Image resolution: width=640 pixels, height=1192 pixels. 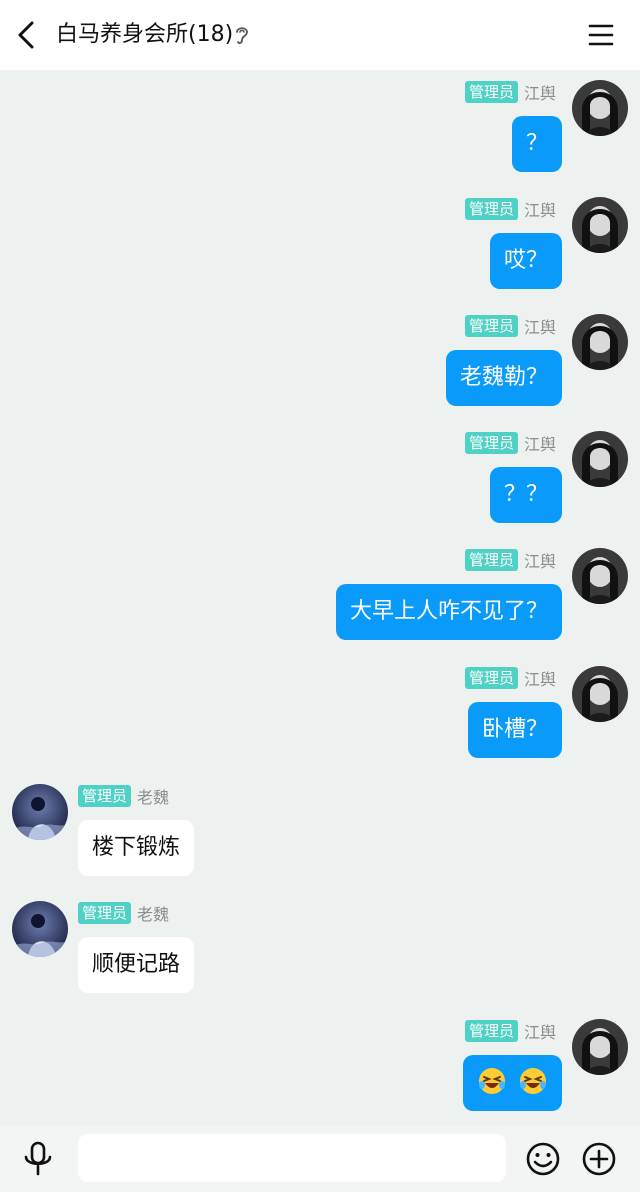 I want to click on emoji-button, so click(x=543, y=1159).